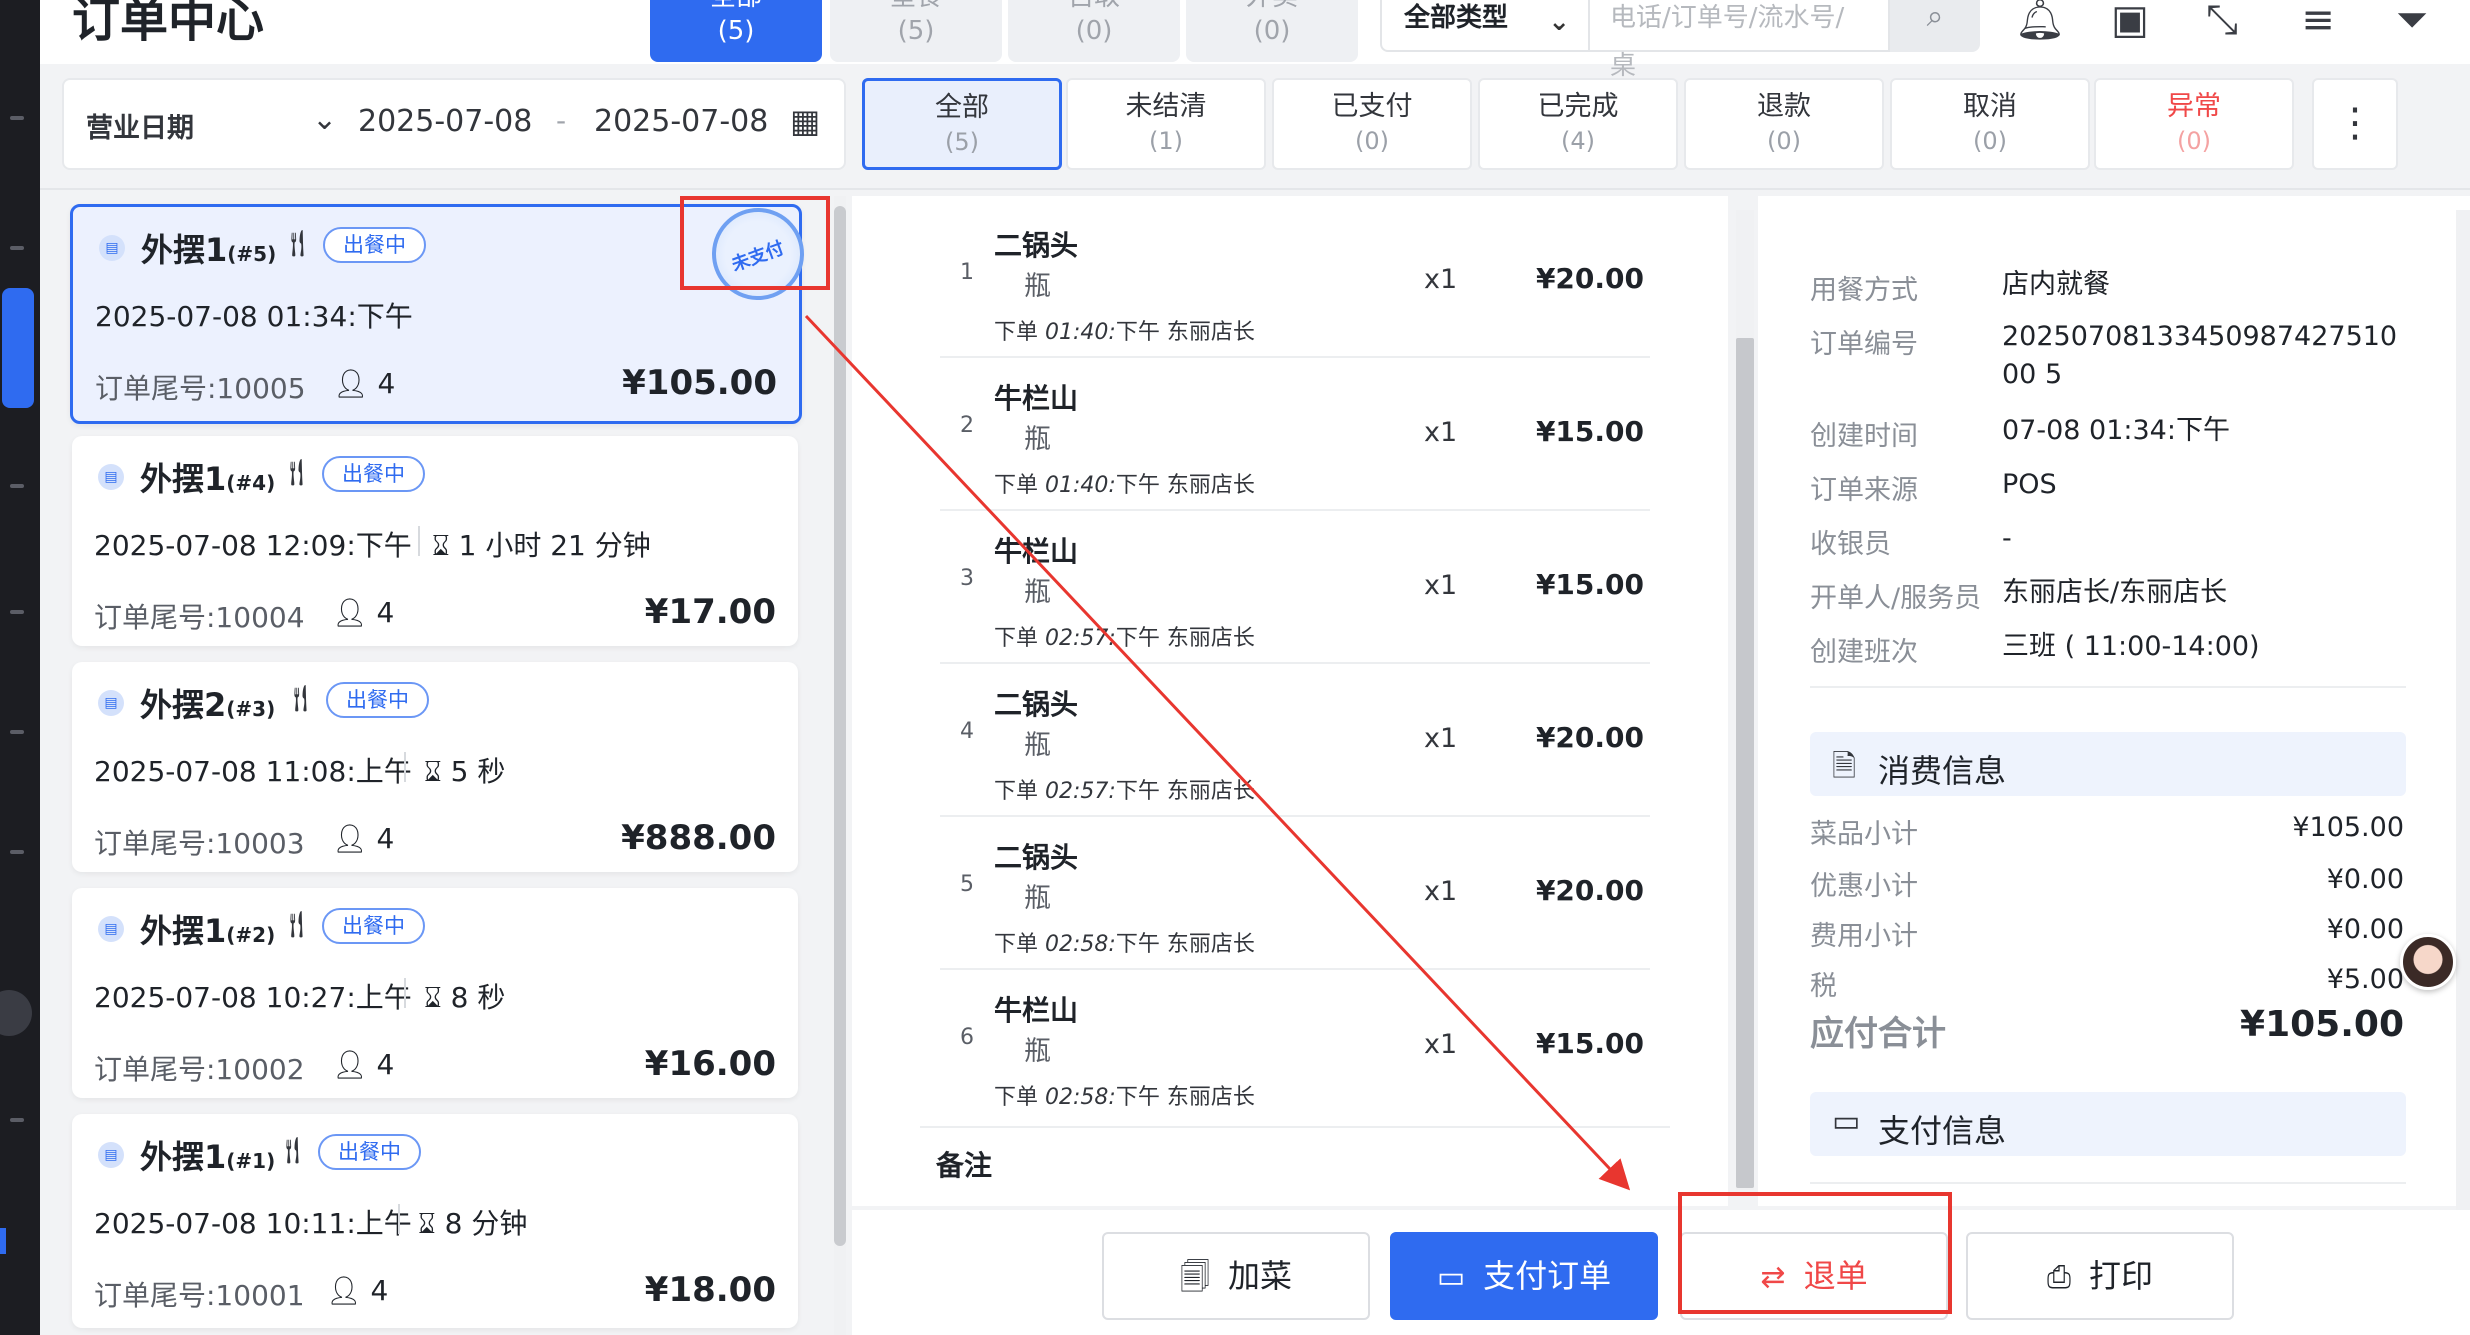 This screenshot has width=2470, height=1335. Describe the element at coordinates (1524, 1276) in the screenshot. I see `pay-order-button: ▭ 支付订单` at that location.